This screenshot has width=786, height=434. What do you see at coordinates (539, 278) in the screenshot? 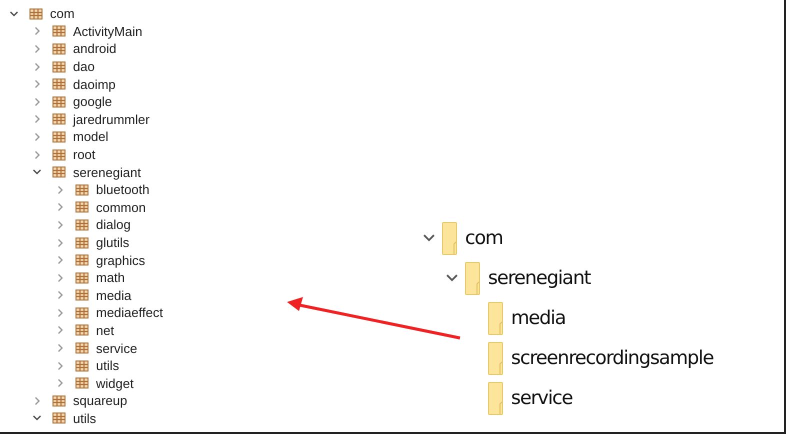
I see `folder-label: serenegiant` at bounding box center [539, 278].